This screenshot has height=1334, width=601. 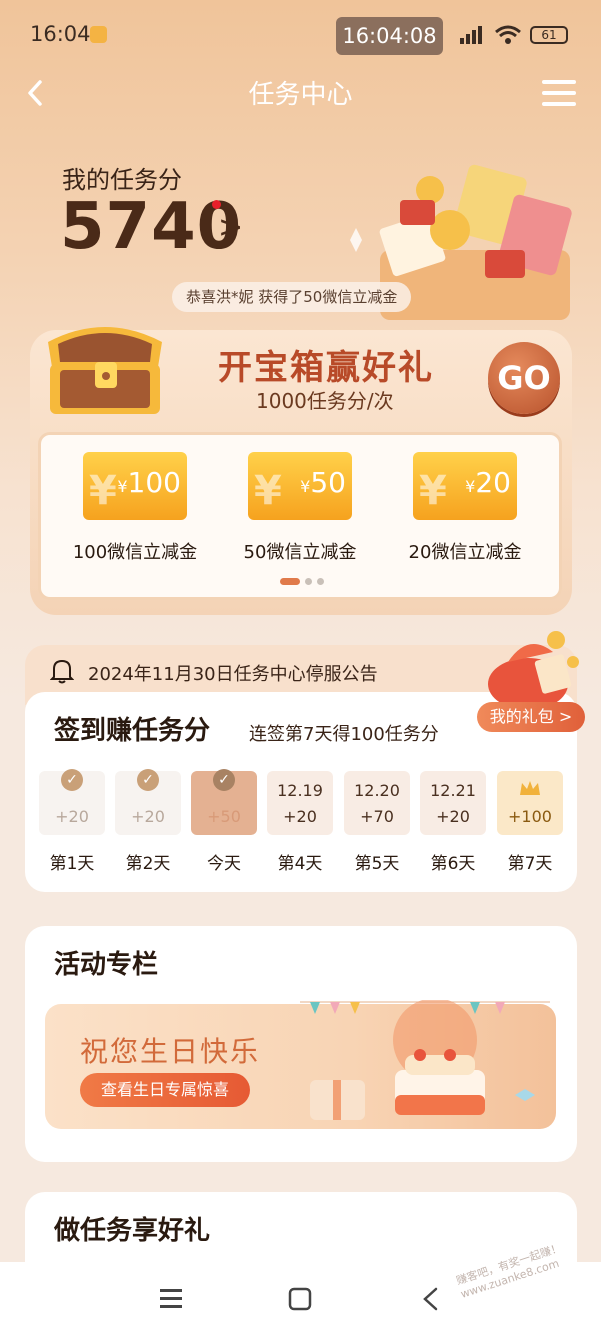 I want to click on signin-day-7: +100 第7天, so click(x=530, y=822).